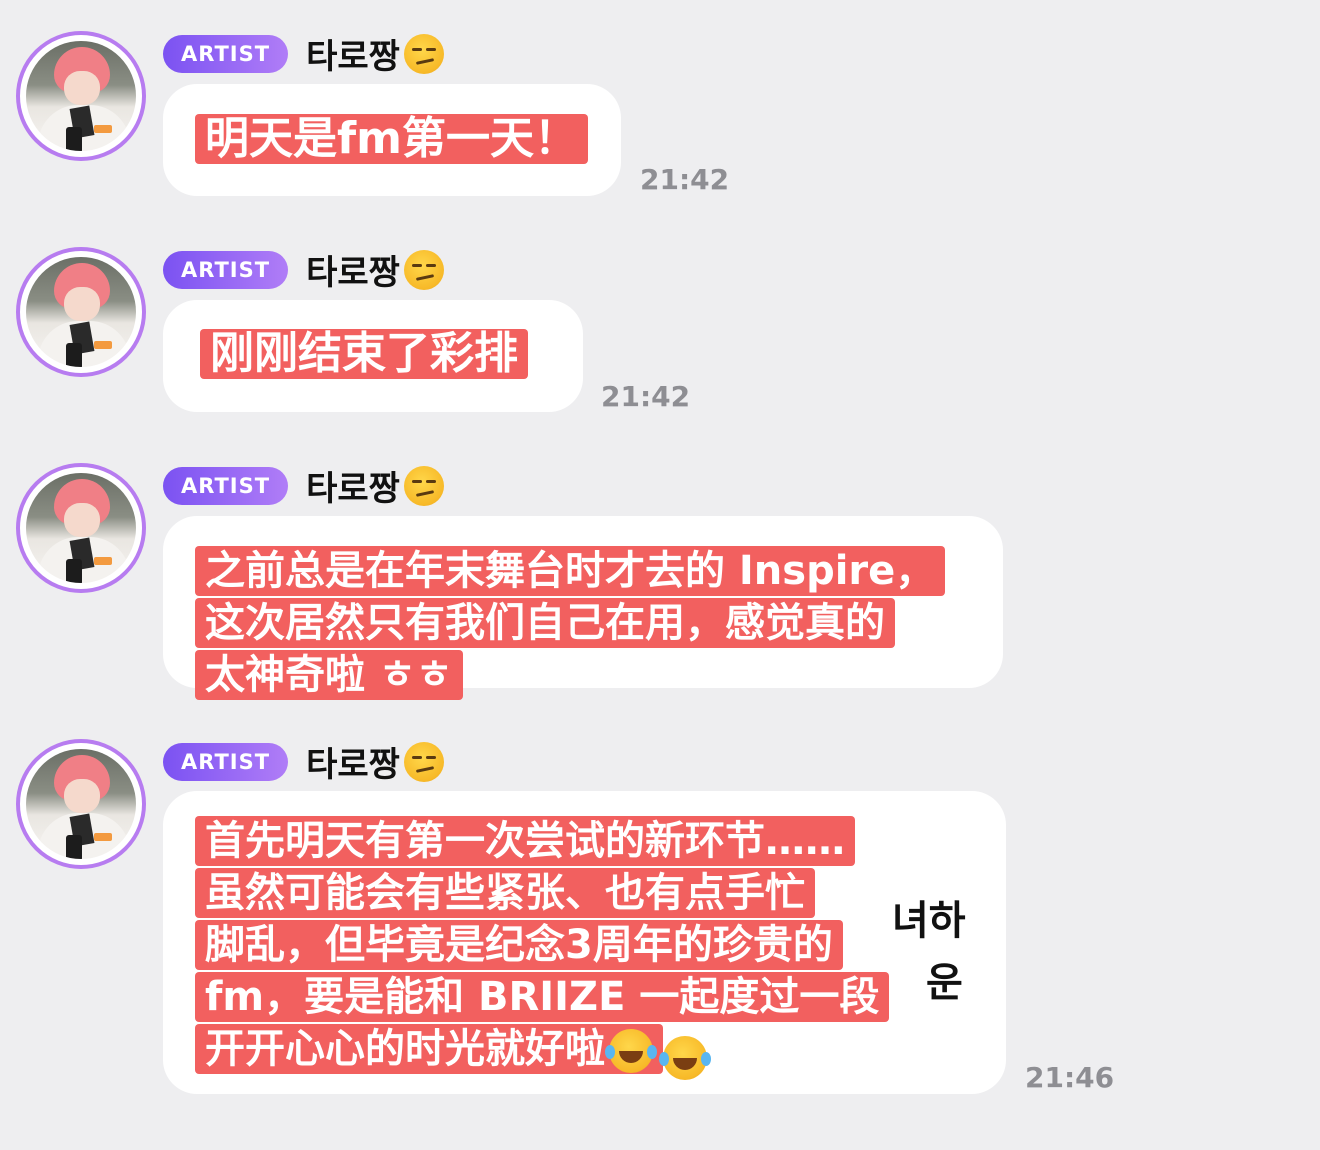 This screenshot has width=1320, height=1150. I want to click on message-time: 21:46, so click(1070, 1077).